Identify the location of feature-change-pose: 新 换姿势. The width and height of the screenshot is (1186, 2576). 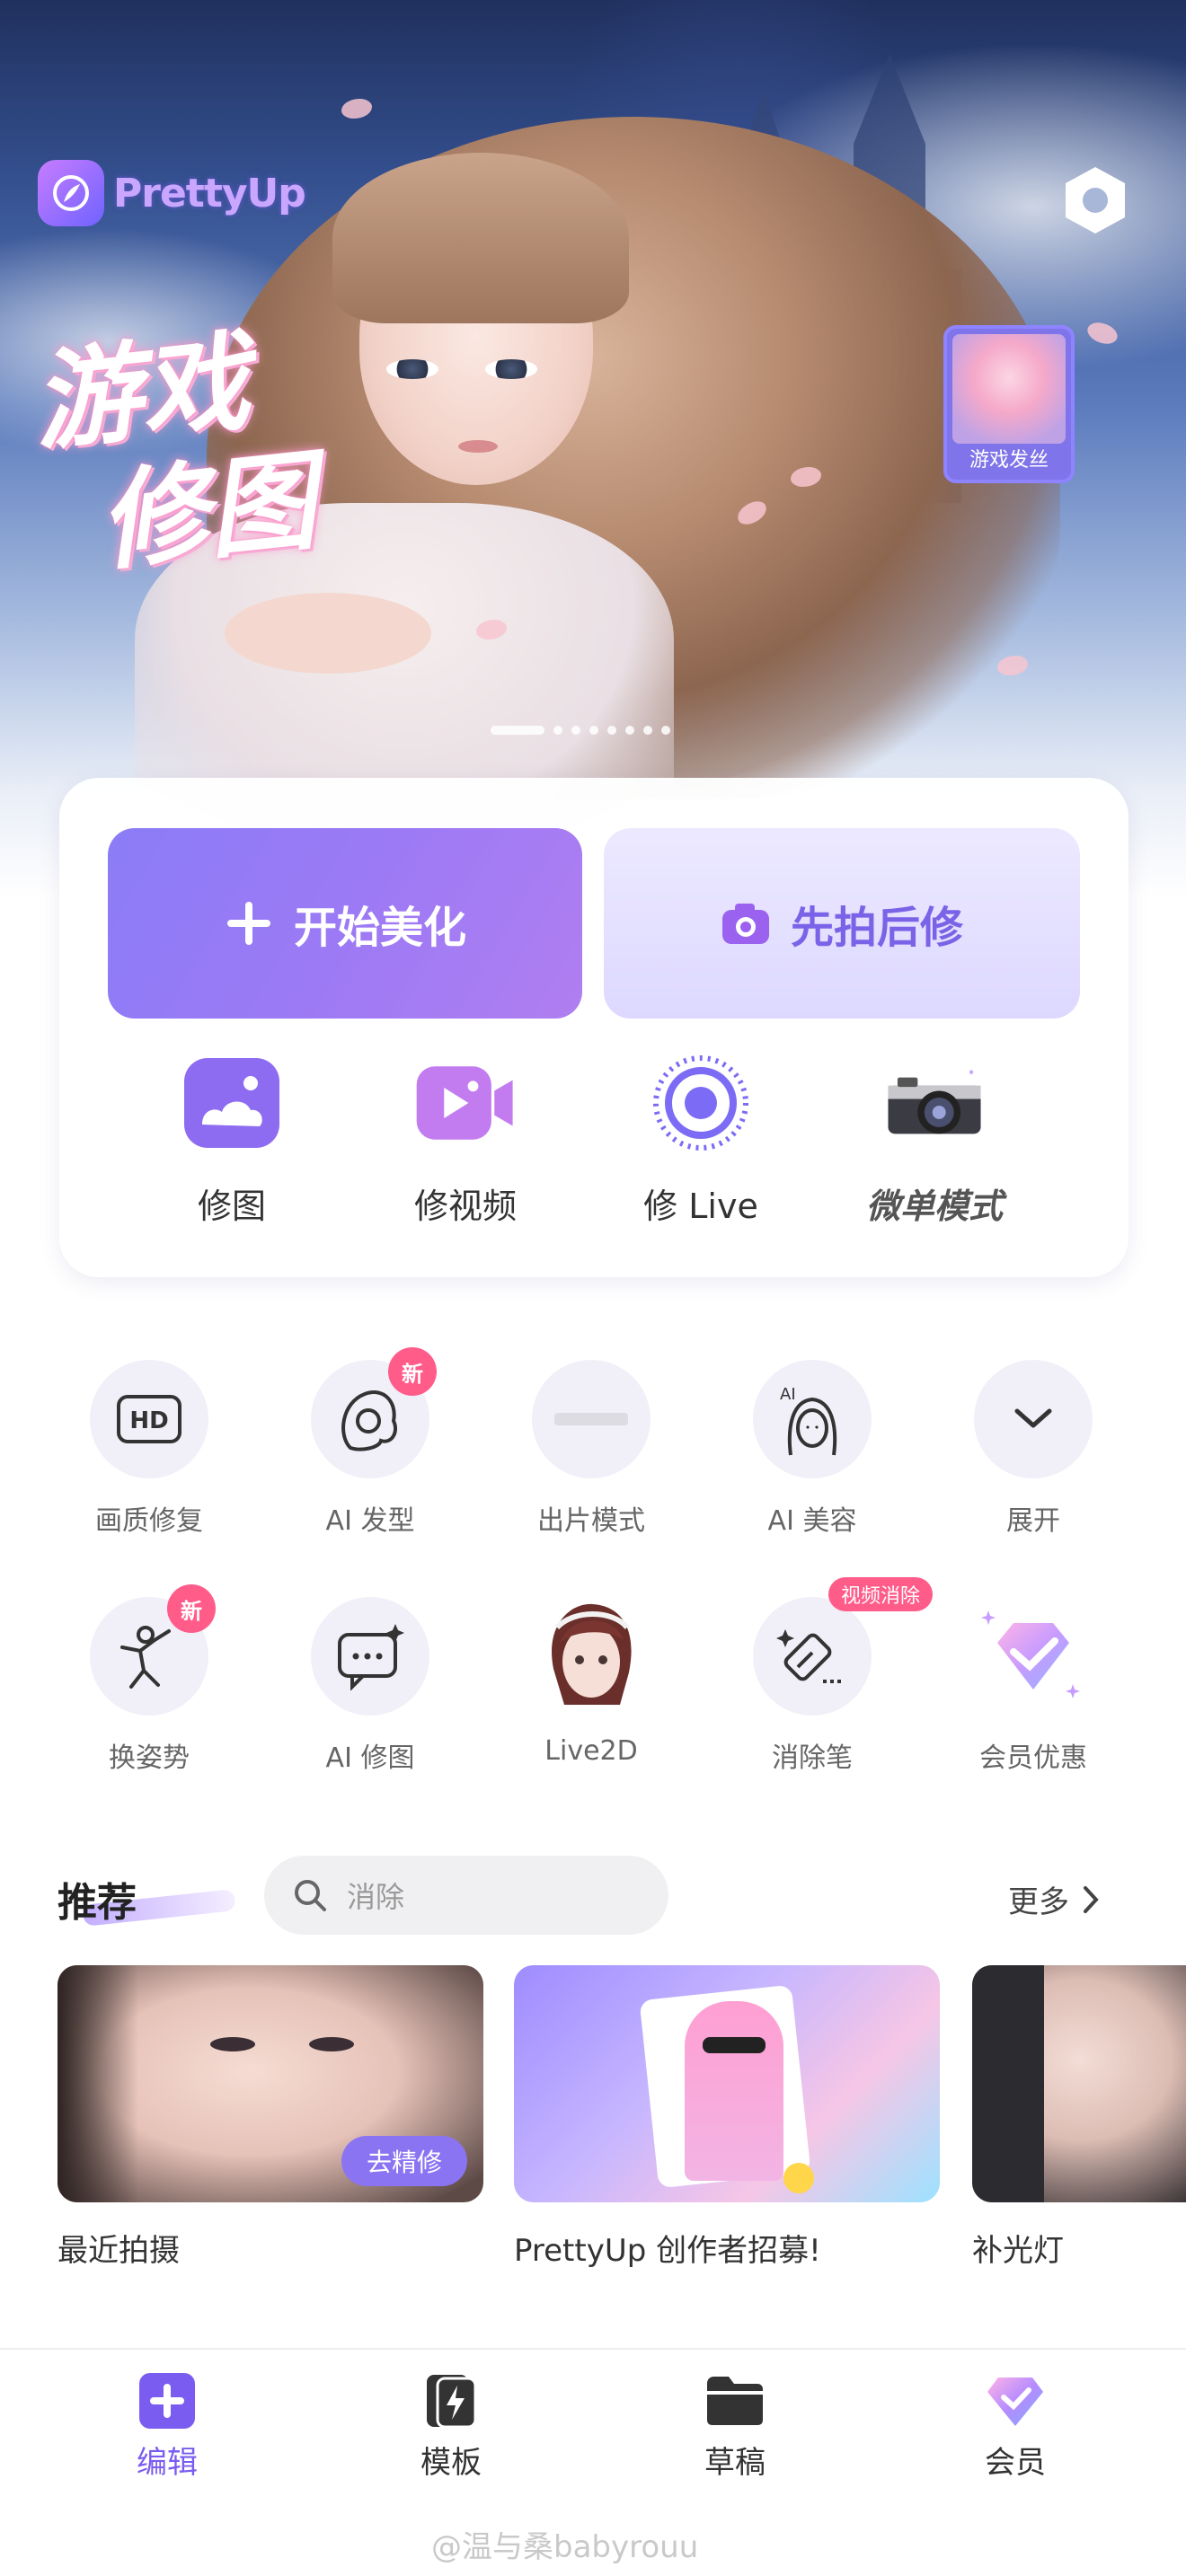
(149, 1679).